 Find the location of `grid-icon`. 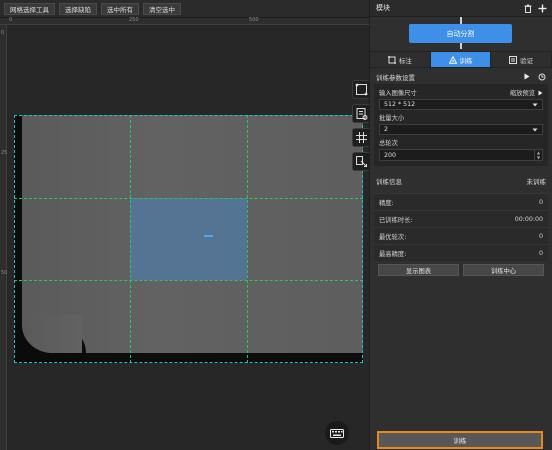

grid-icon is located at coordinates (361, 137).